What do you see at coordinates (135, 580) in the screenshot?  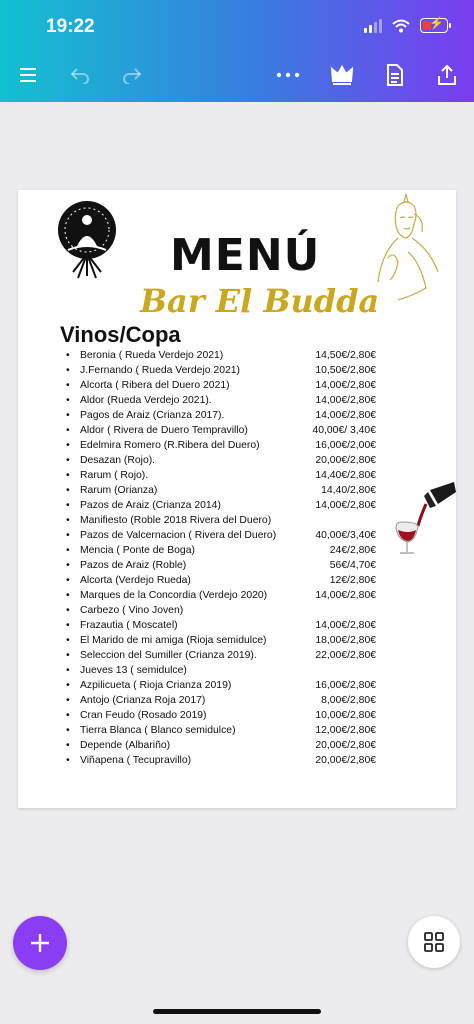 I see `wine-name: Alcorta (Verdejo Rueda)` at bounding box center [135, 580].